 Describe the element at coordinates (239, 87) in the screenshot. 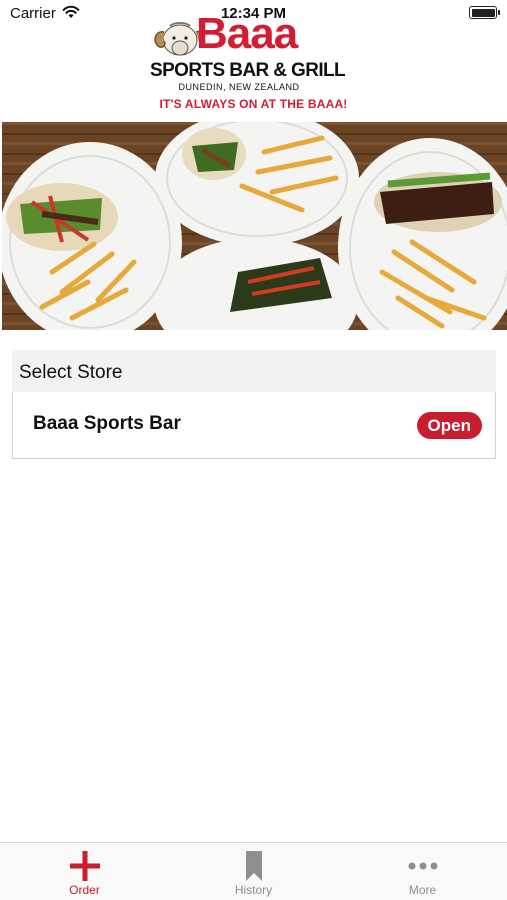

I see `logo-location: DUNEDIN, NEW ZEALAND` at that location.